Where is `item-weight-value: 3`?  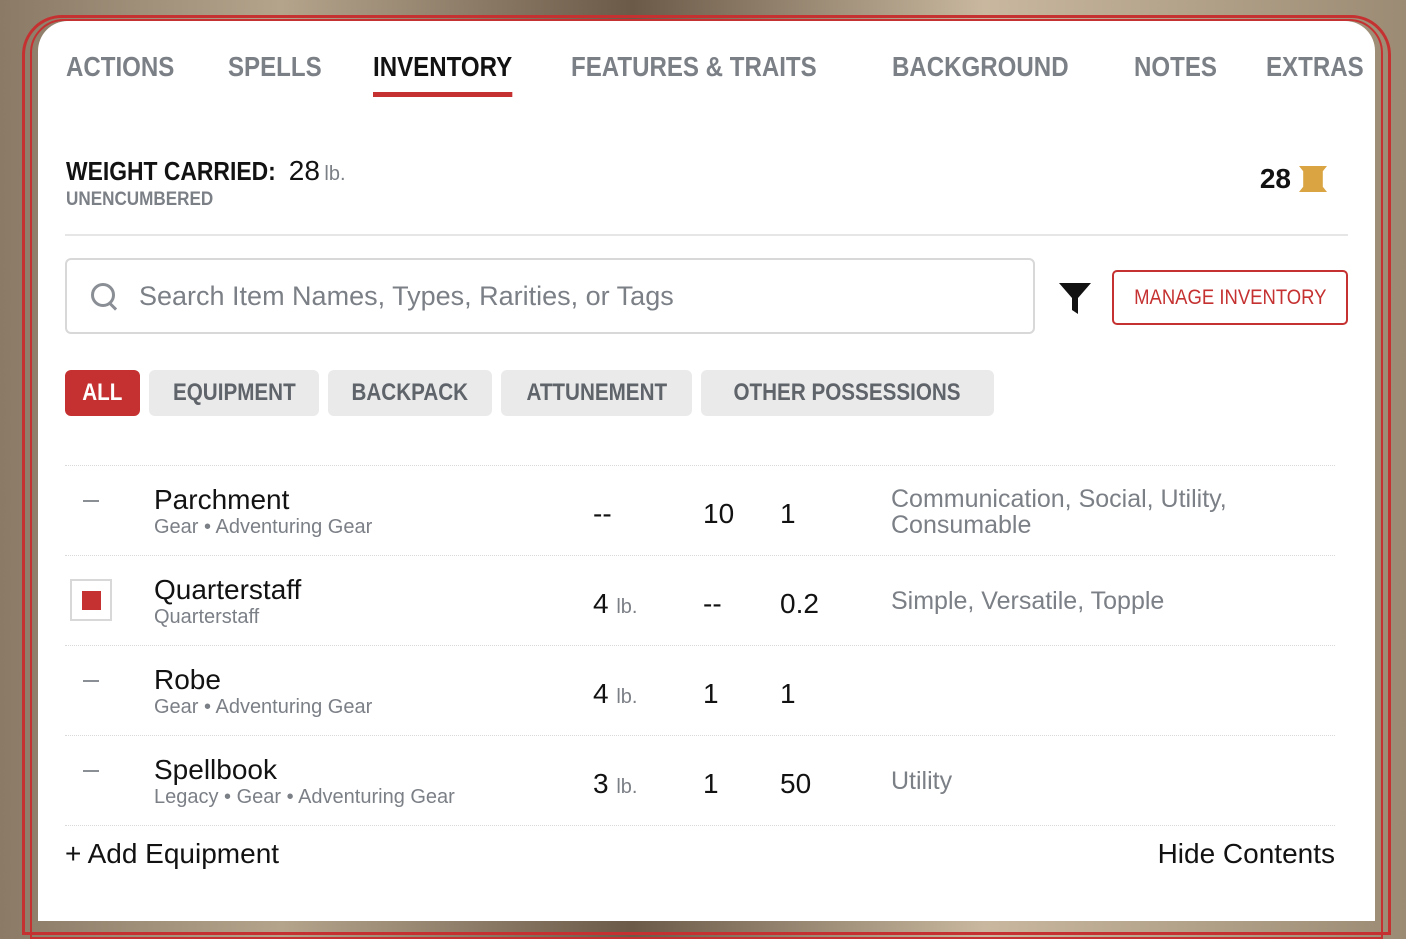
item-weight-value: 3 is located at coordinates (601, 783).